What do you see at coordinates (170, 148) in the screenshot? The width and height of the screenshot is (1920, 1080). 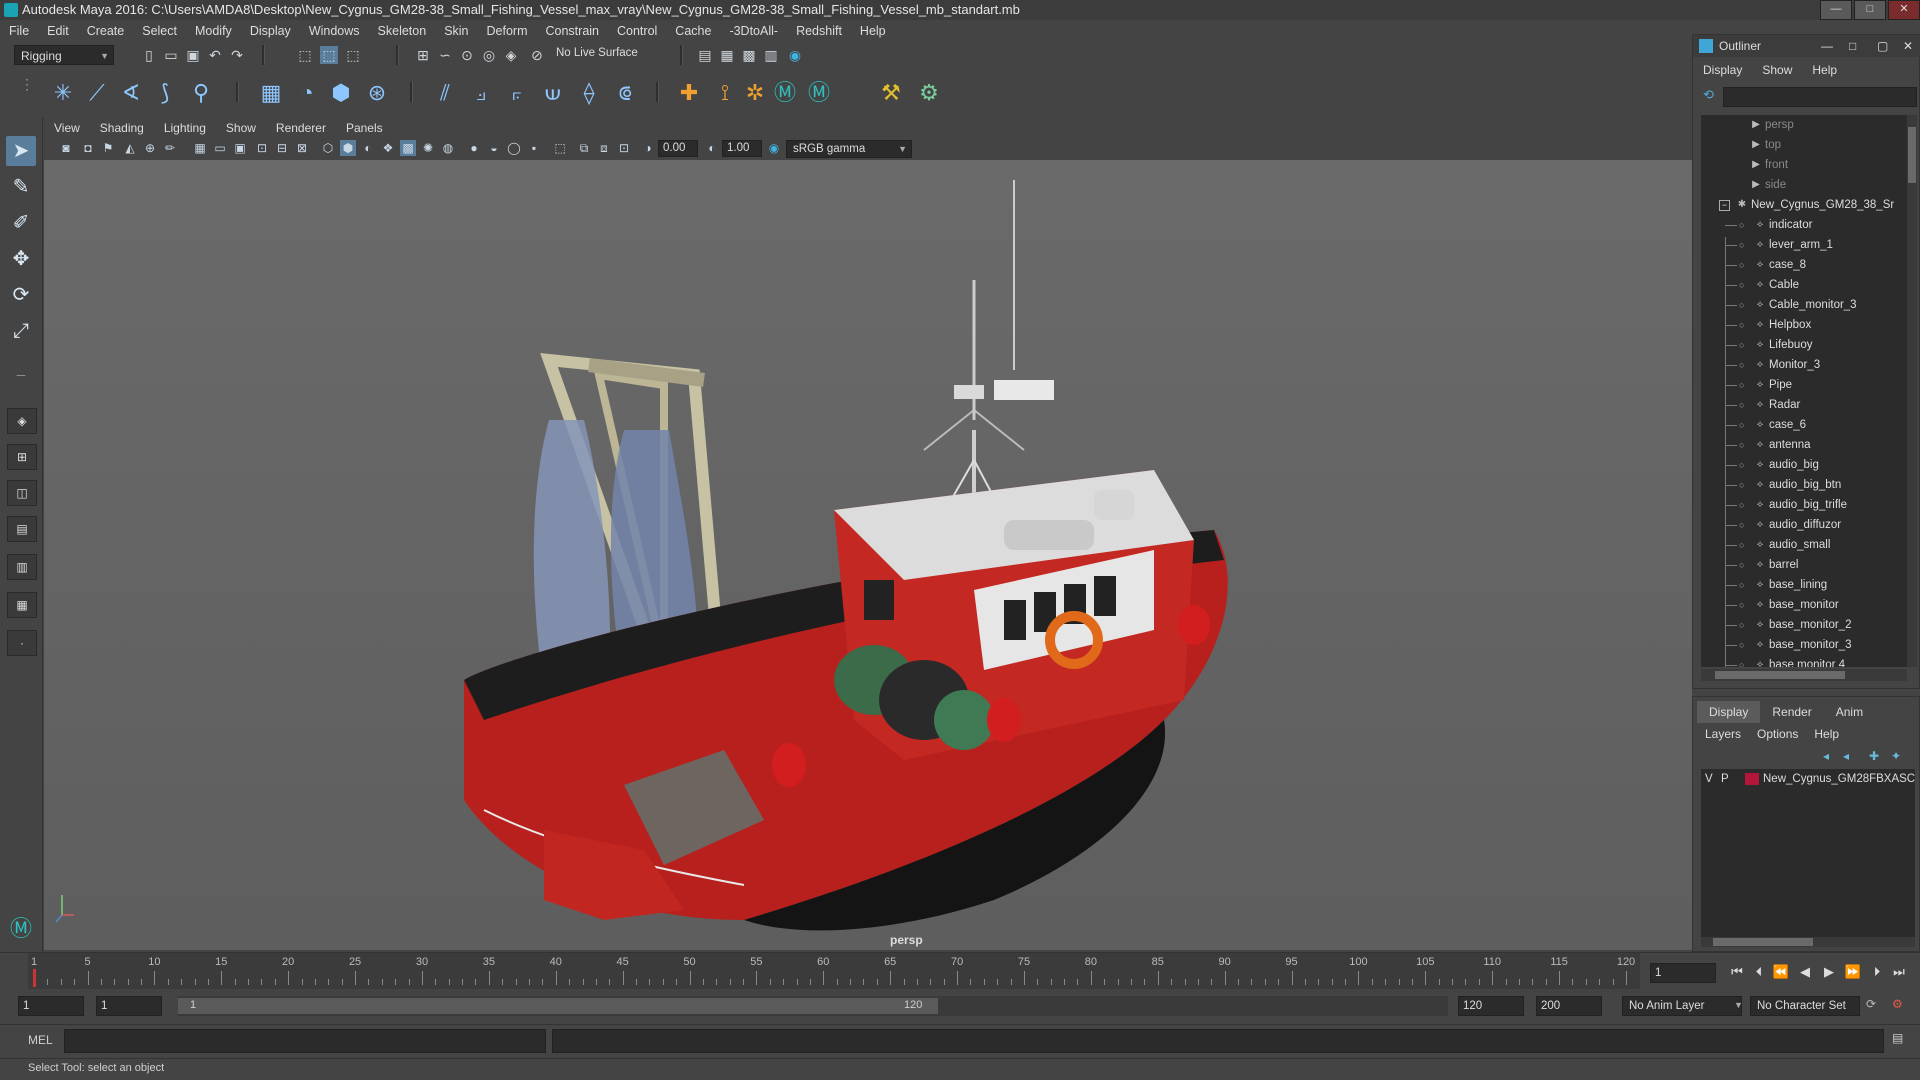 I see `grease-pencil-icon: ✏` at bounding box center [170, 148].